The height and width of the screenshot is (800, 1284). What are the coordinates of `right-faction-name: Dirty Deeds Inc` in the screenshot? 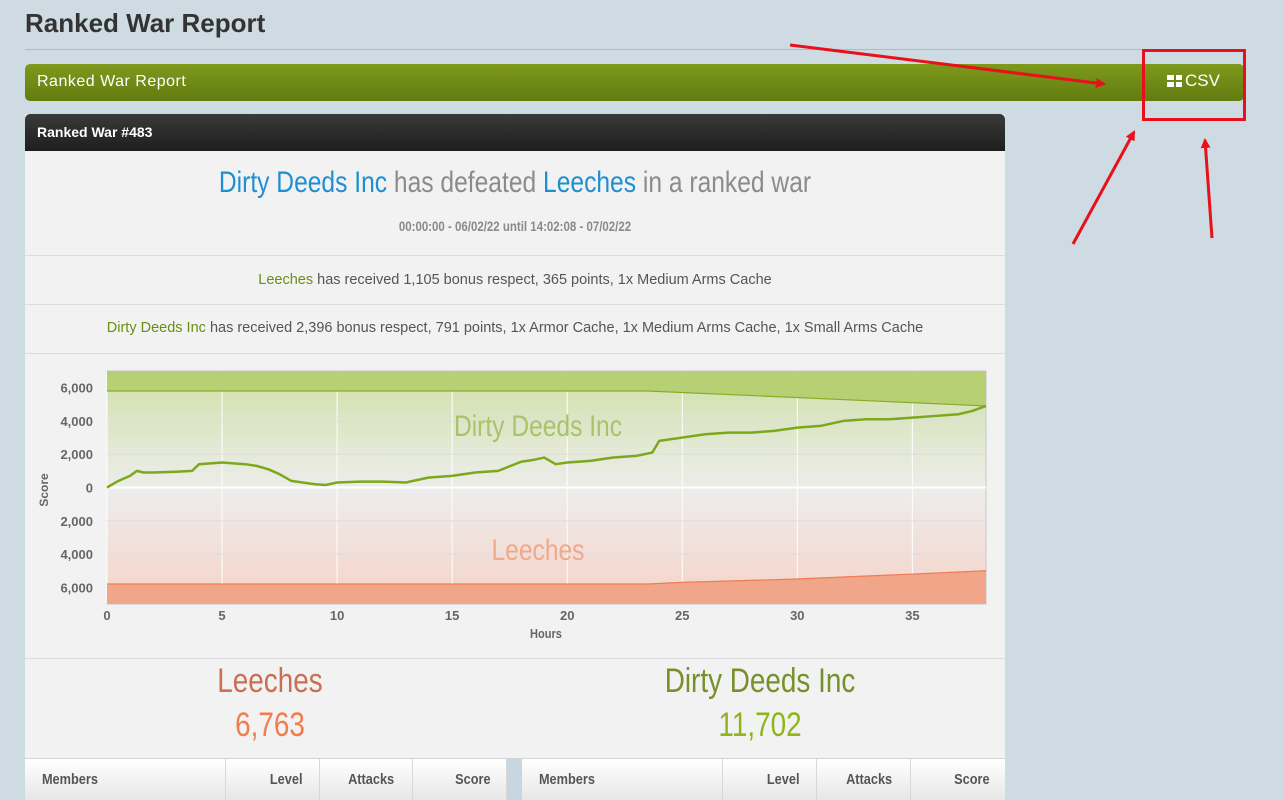 It's located at (760, 681).